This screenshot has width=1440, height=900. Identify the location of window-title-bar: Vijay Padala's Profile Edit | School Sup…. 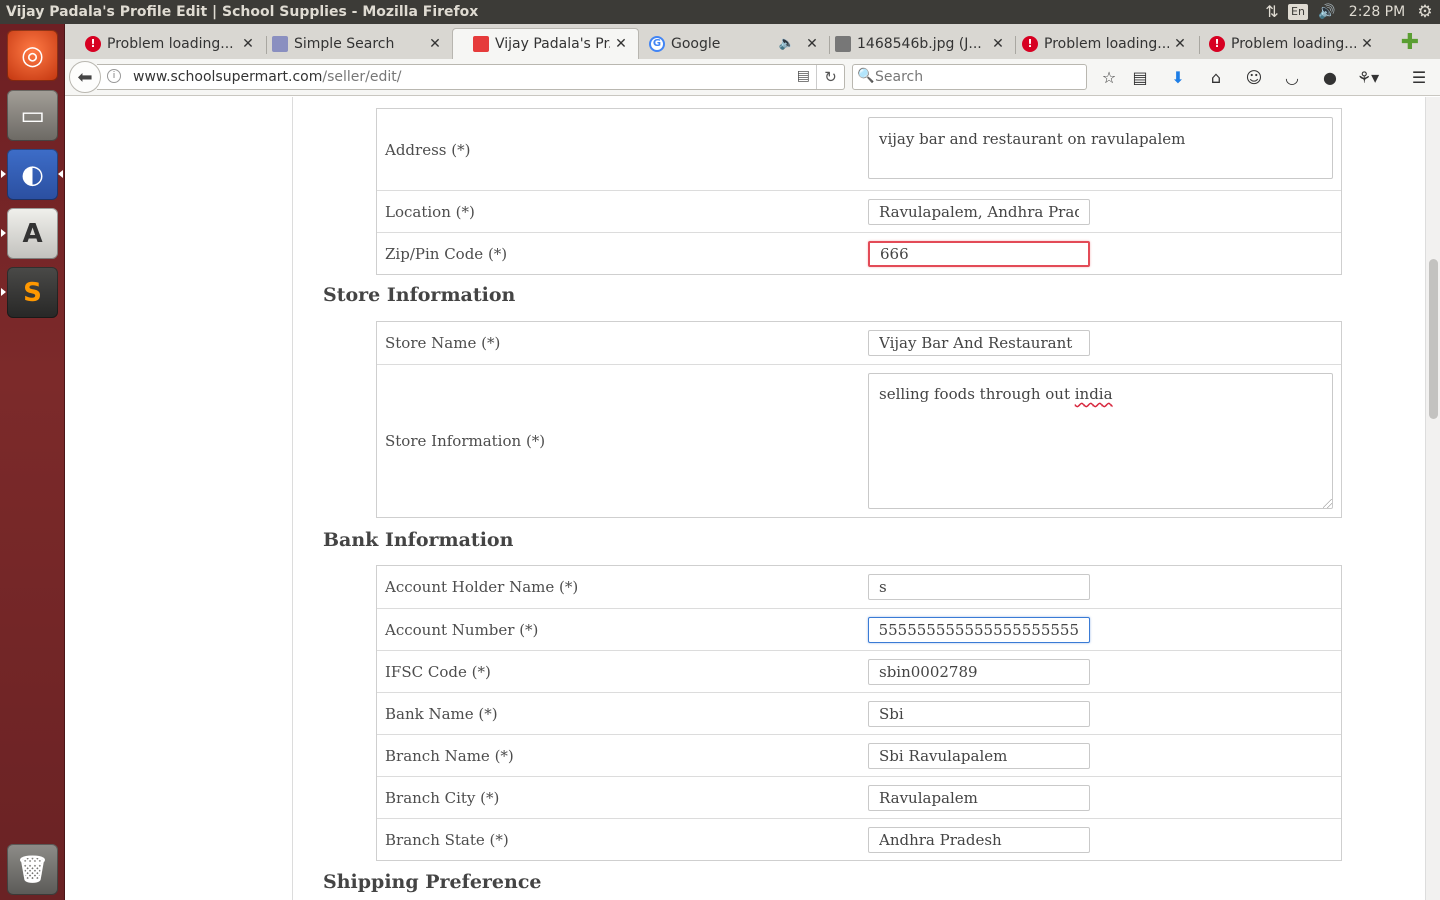
(720, 12).